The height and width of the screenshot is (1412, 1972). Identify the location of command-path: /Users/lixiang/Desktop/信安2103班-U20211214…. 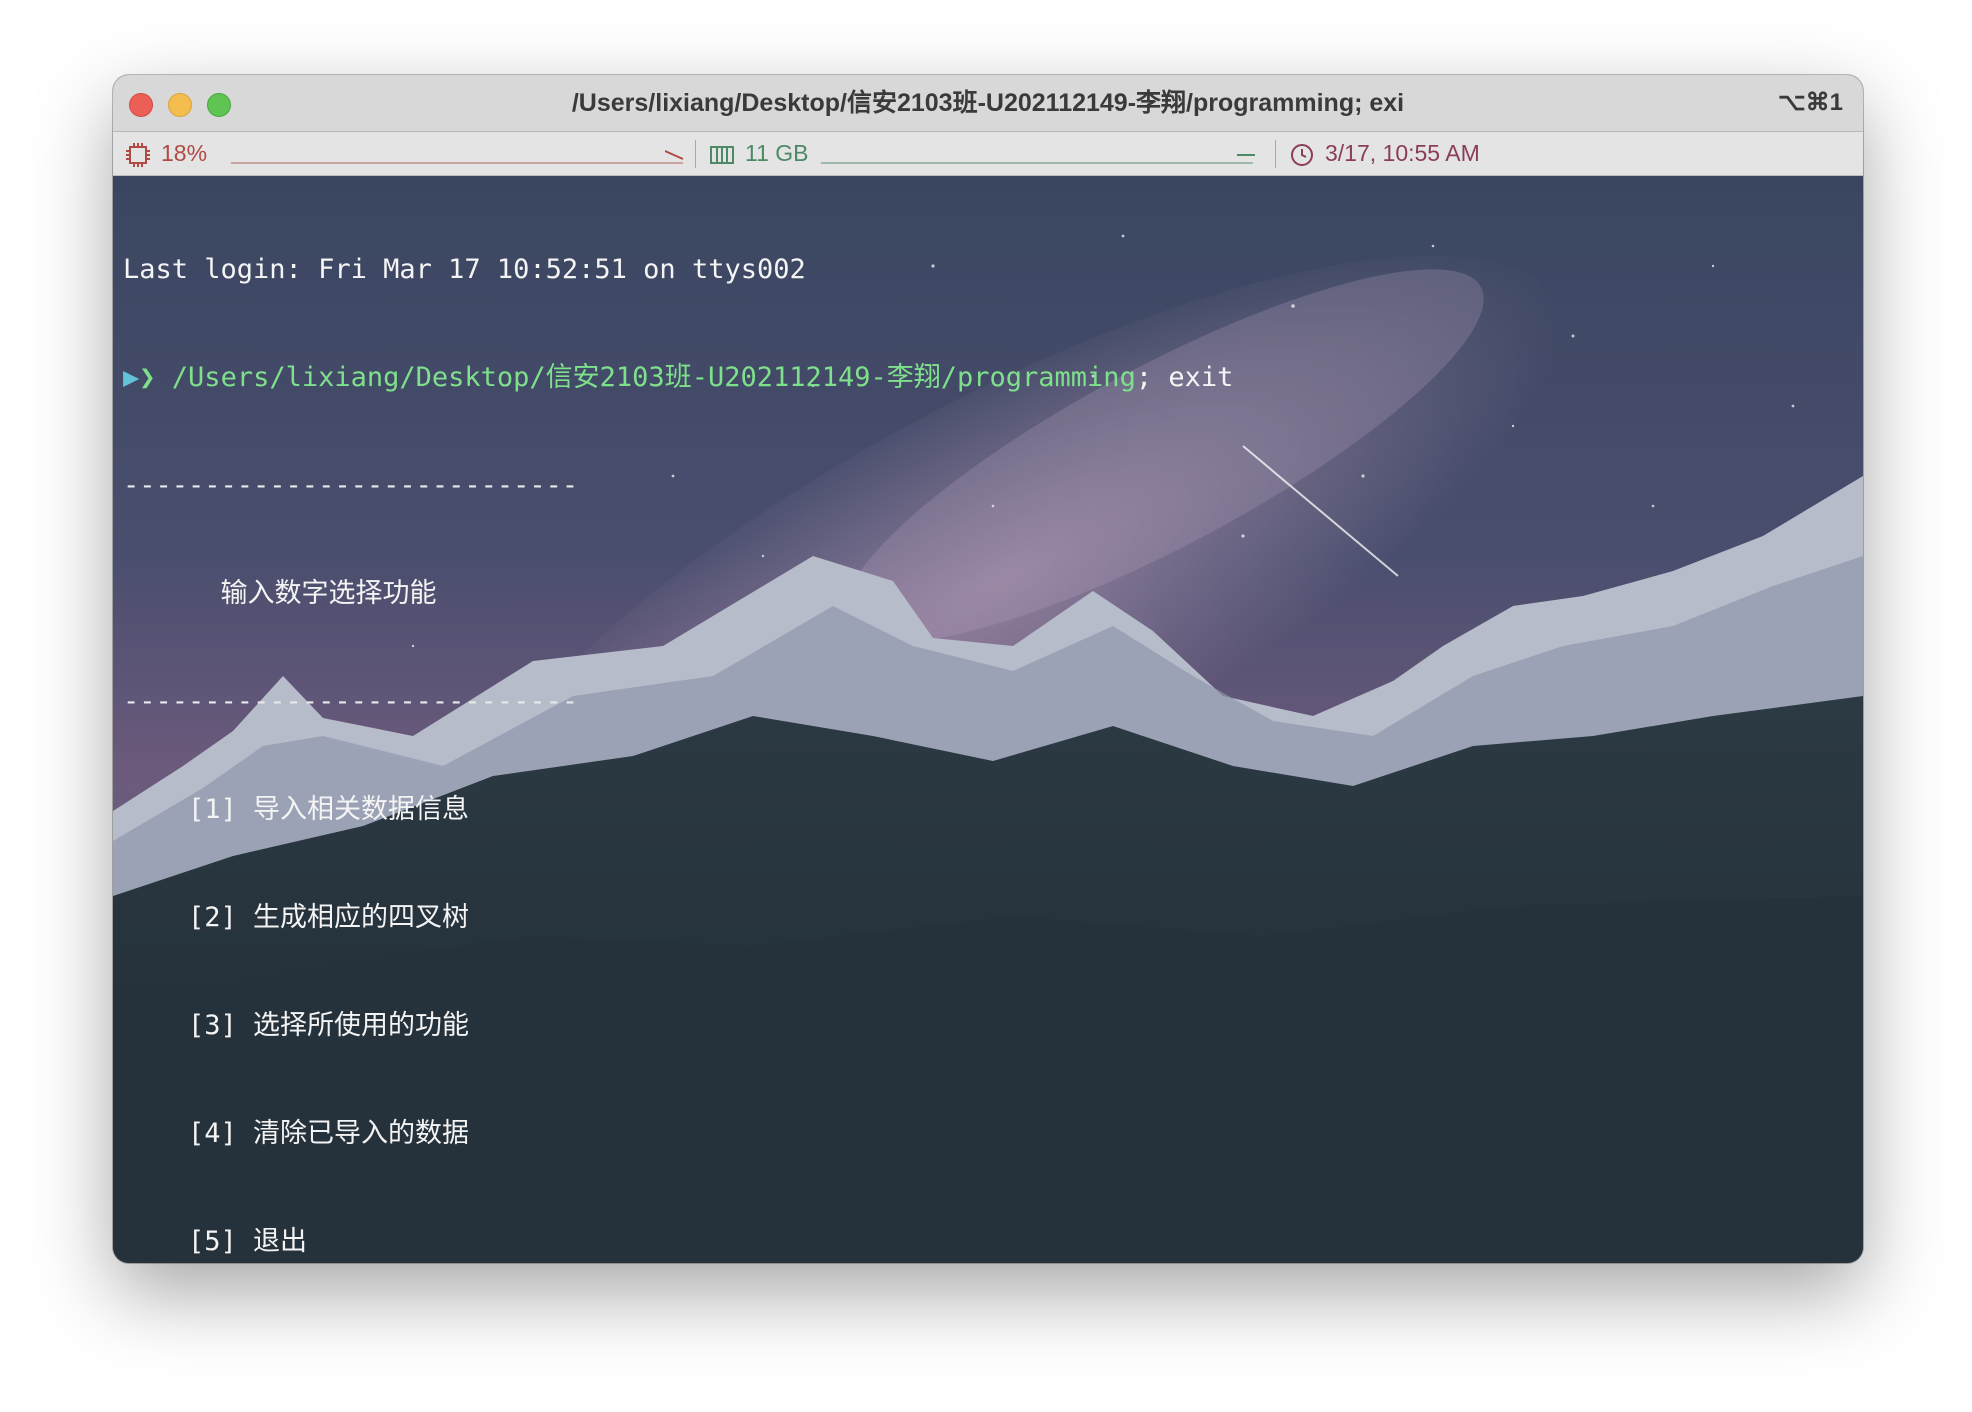
(653, 377).